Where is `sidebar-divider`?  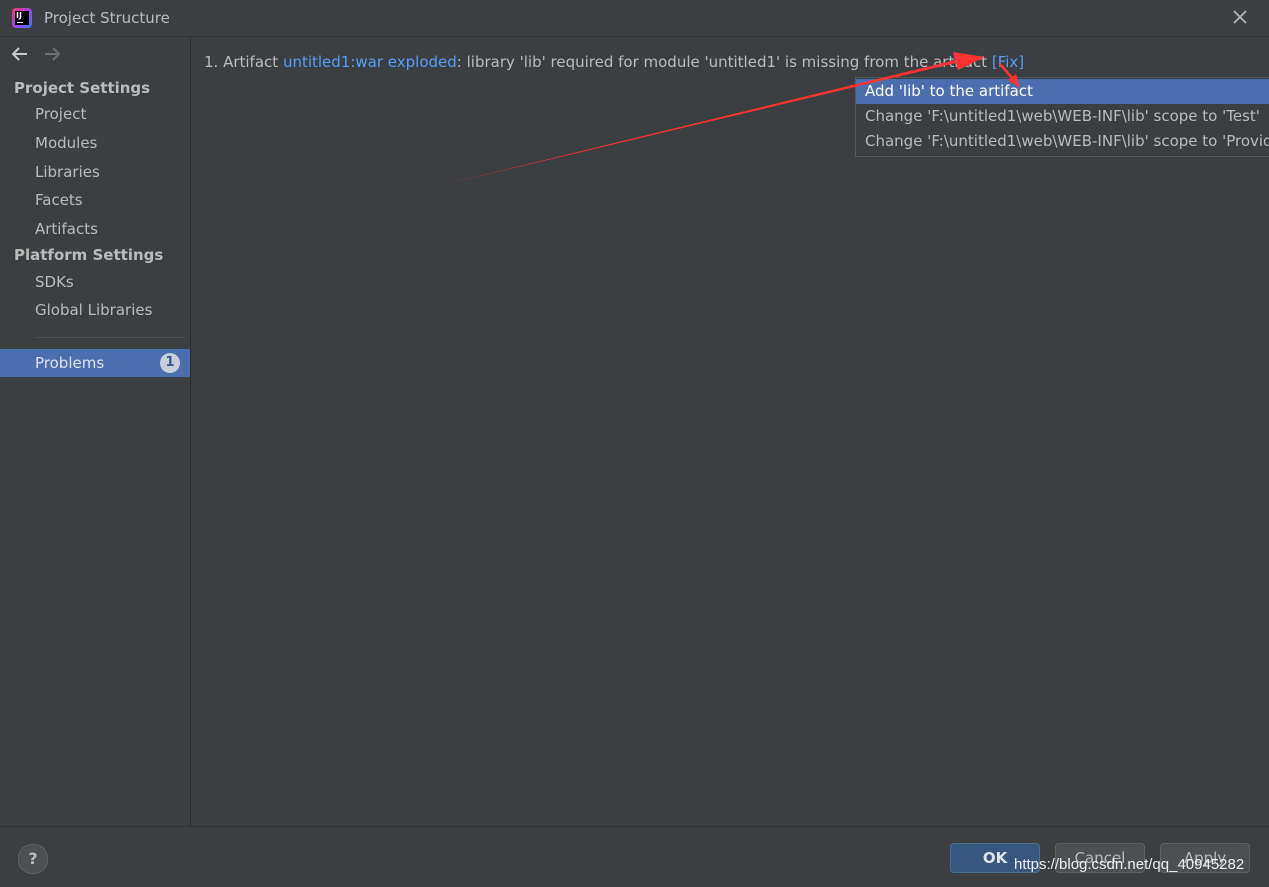 sidebar-divider is located at coordinates (110, 337).